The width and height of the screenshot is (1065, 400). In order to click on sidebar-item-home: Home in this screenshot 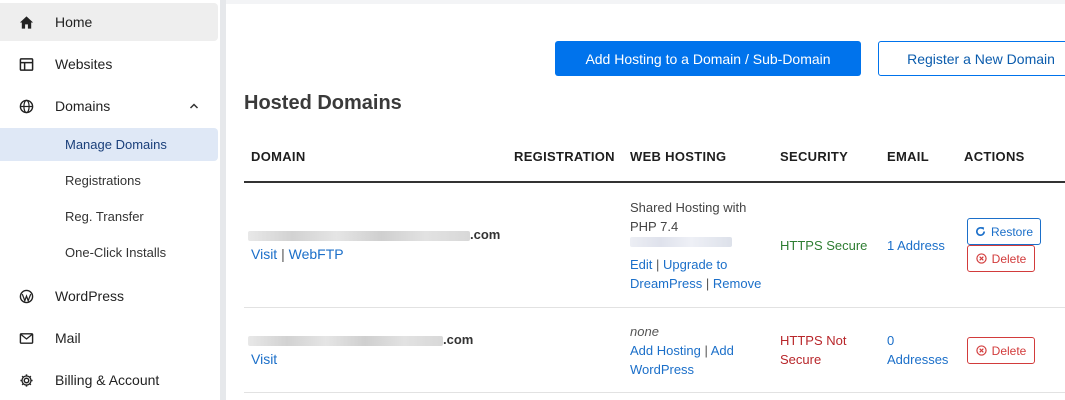, I will do `click(109, 22)`.